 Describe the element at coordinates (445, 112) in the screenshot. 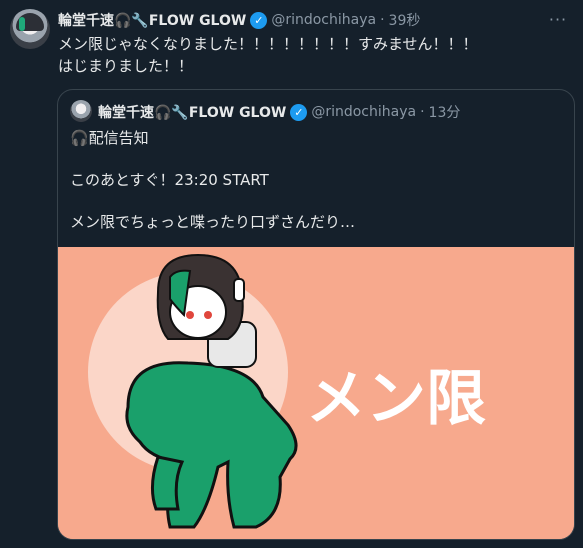

I see `quoted-timestamp: 13分` at that location.